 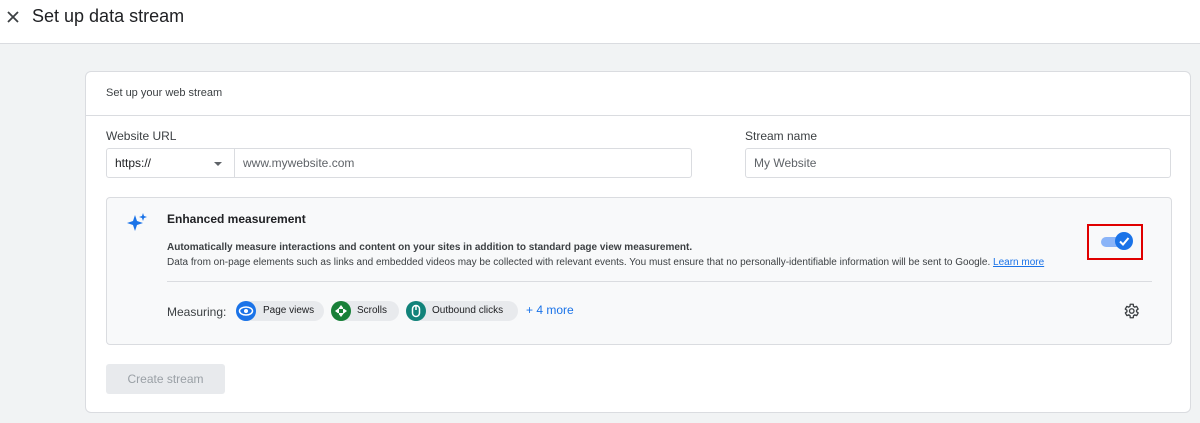 What do you see at coordinates (550, 310) in the screenshot?
I see `more-measurements-link: + 4 more` at bounding box center [550, 310].